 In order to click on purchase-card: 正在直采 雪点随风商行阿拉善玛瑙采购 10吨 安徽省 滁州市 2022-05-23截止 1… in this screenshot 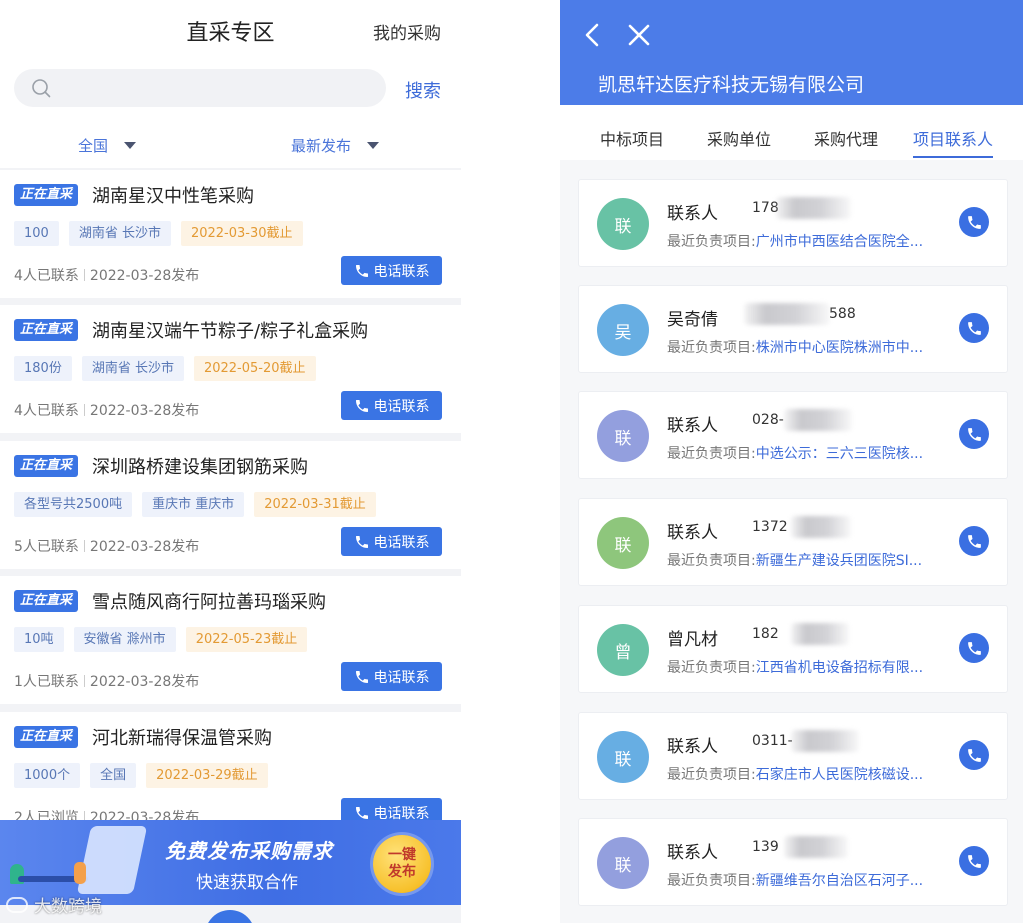, I will do `click(230, 640)`.